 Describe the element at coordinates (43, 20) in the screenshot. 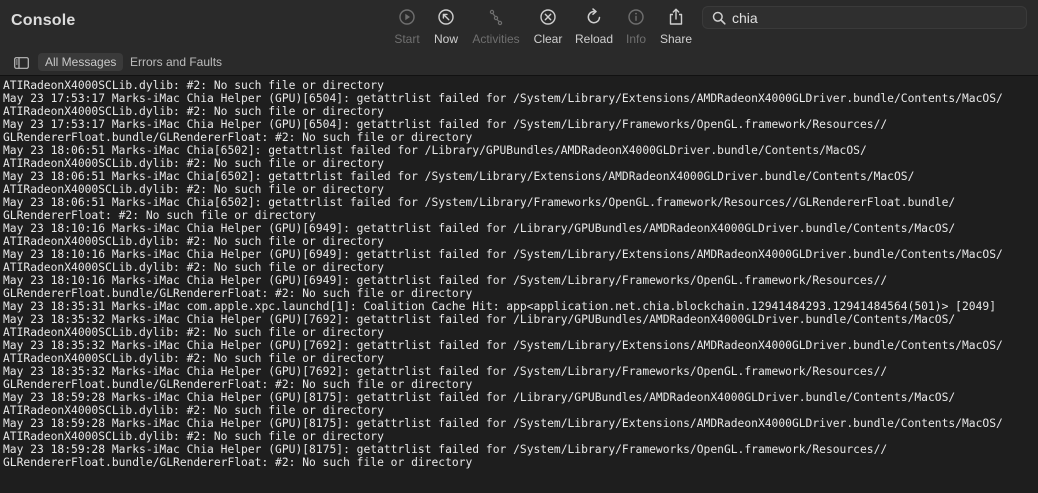

I see `window-title: Console` at that location.